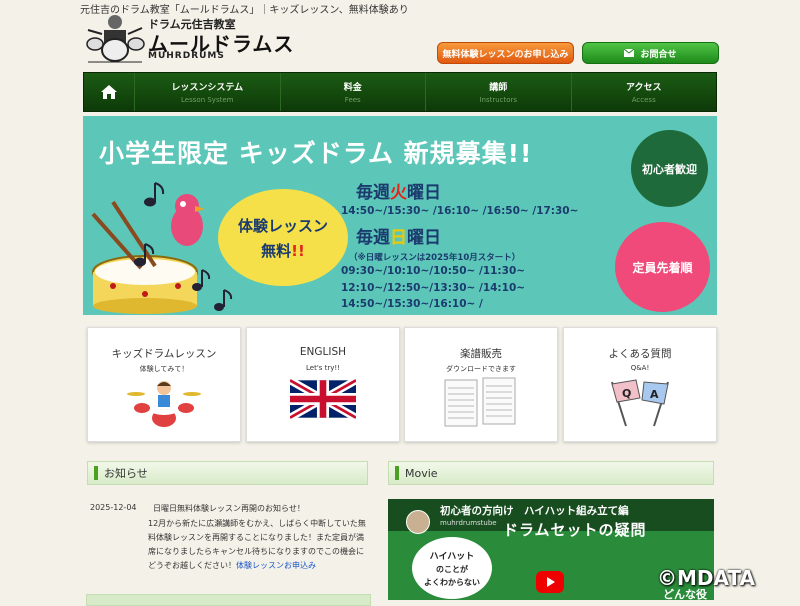 This screenshot has height=606, width=800. What do you see at coordinates (207, 88) in the screenshot?
I see `nav-item-label: レッスンシステム` at bounding box center [207, 88].